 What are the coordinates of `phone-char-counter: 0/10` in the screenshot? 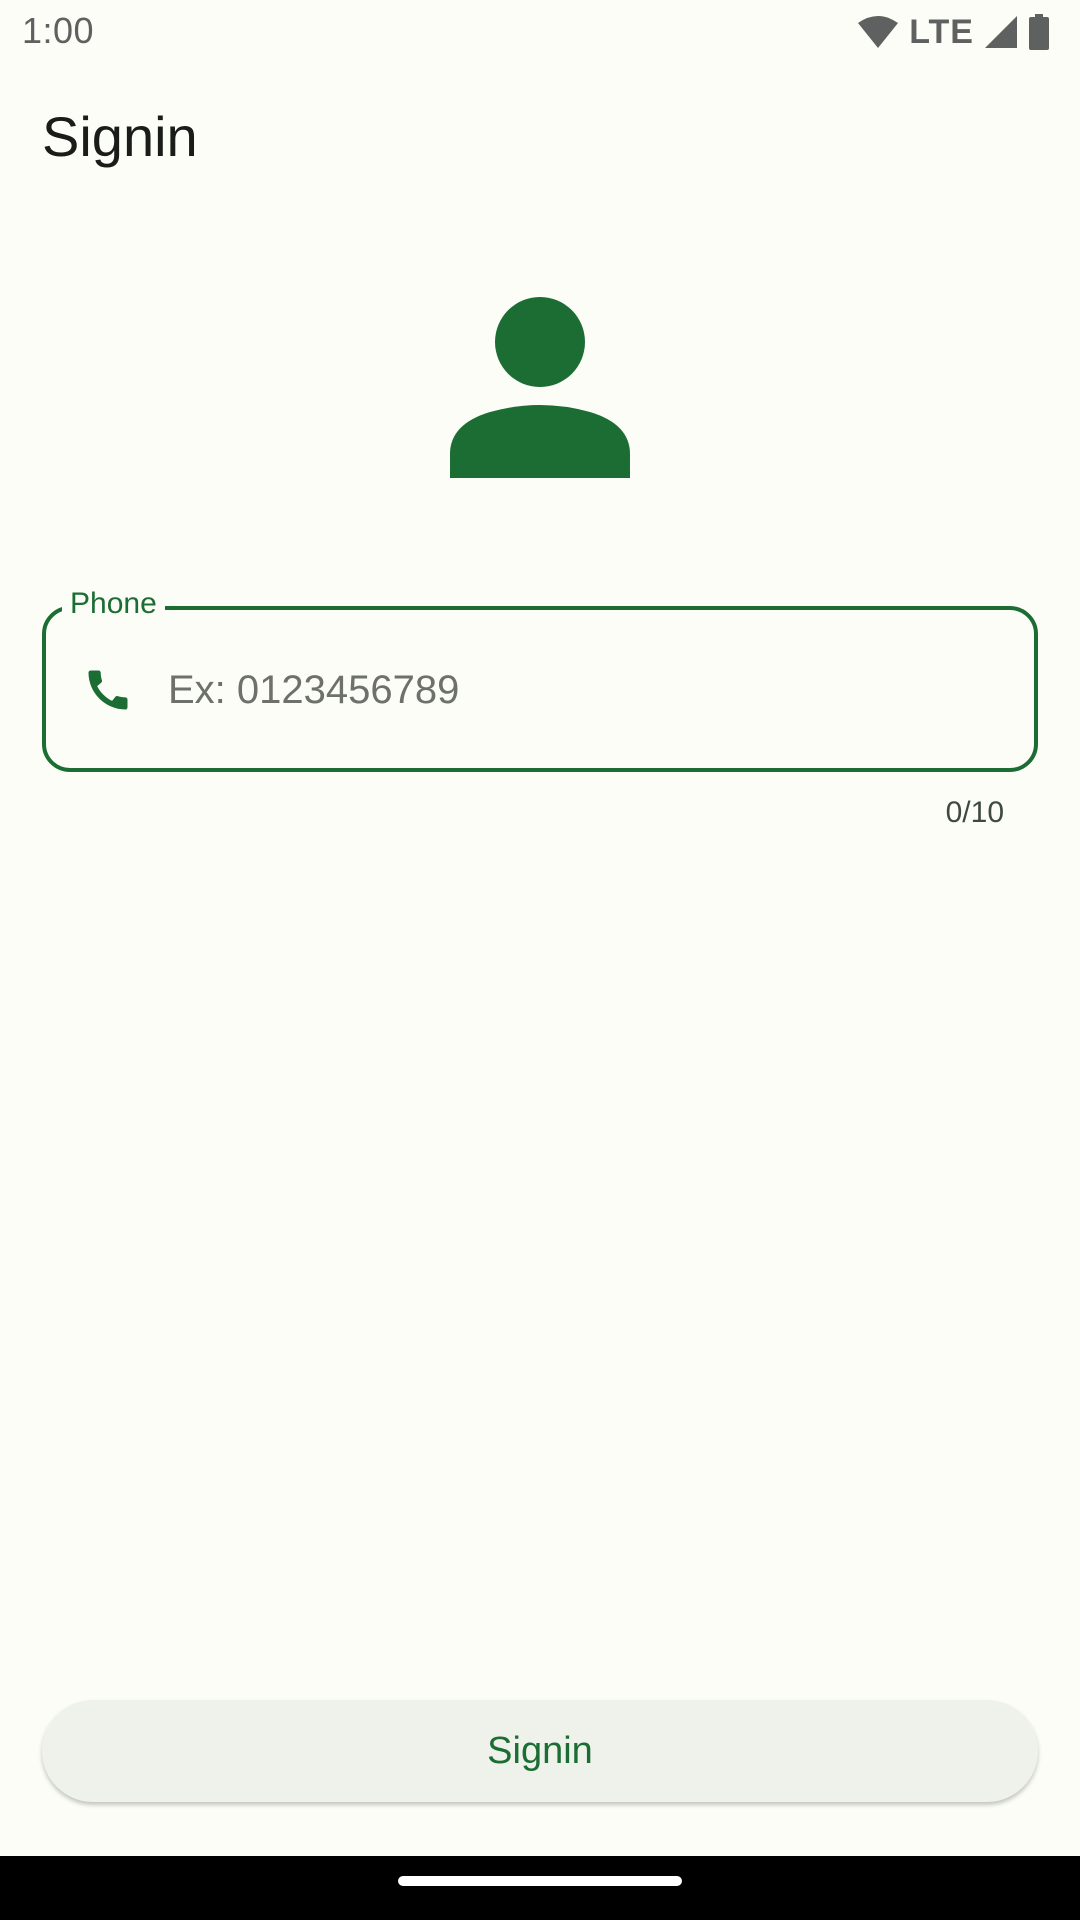 It's located at (974, 812).